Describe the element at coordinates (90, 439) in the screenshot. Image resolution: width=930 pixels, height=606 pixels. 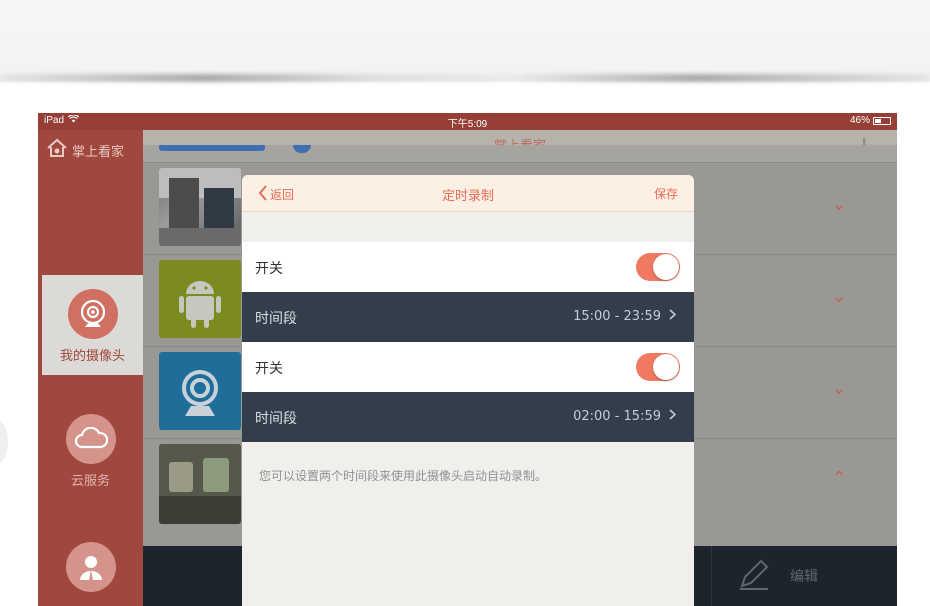
I see `cloud-icon` at that location.